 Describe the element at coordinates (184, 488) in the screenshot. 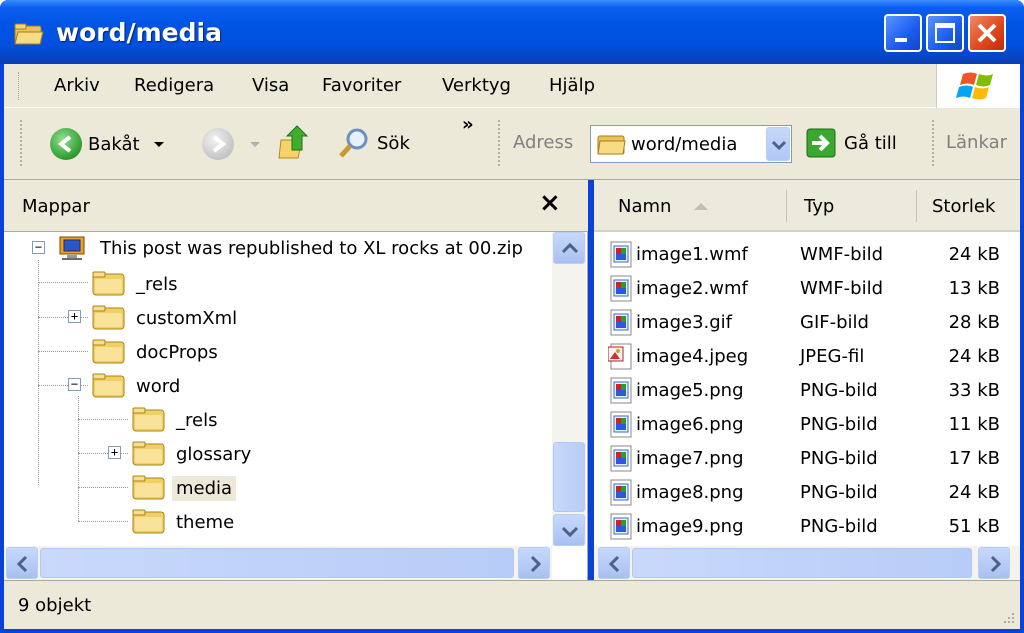

I see `tree-item-media: media` at that location.